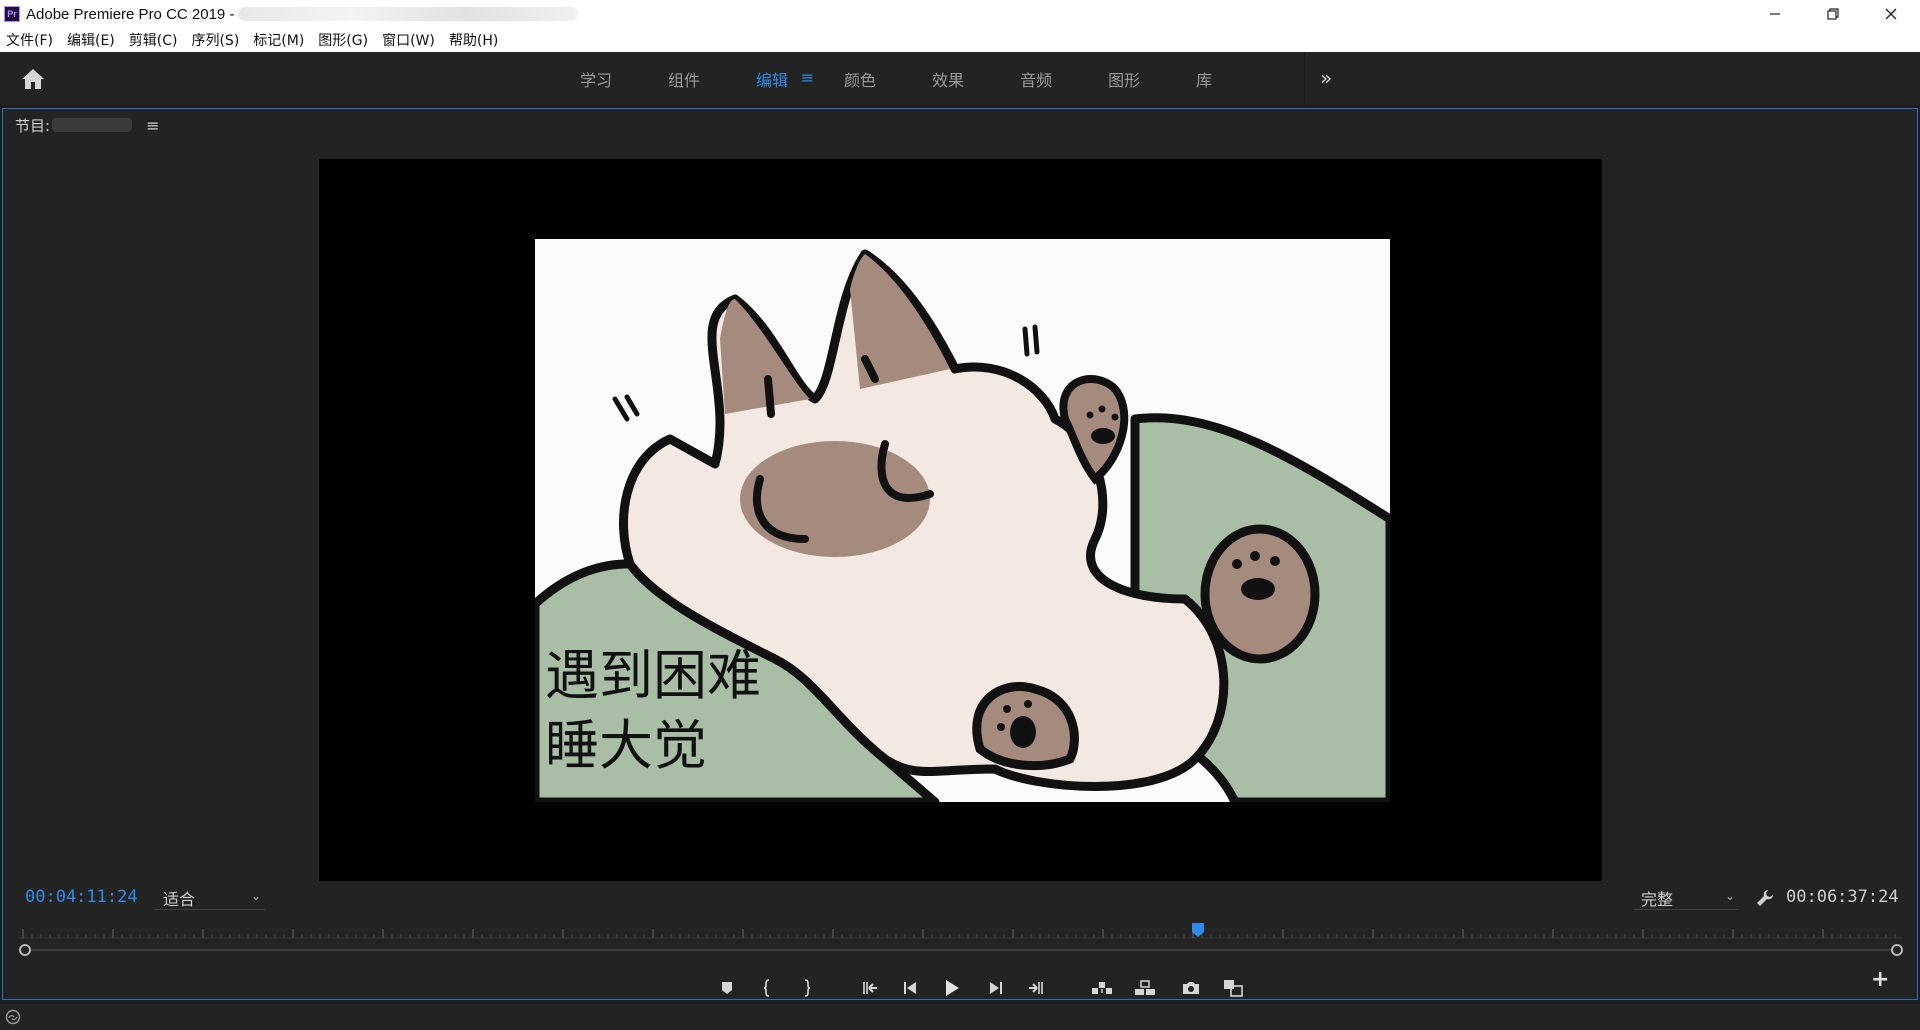 Image resolution: width=1920 pixels, height=1030 pixels. I want to click on caption-line-1: 遇到困难, so click(653, 675).